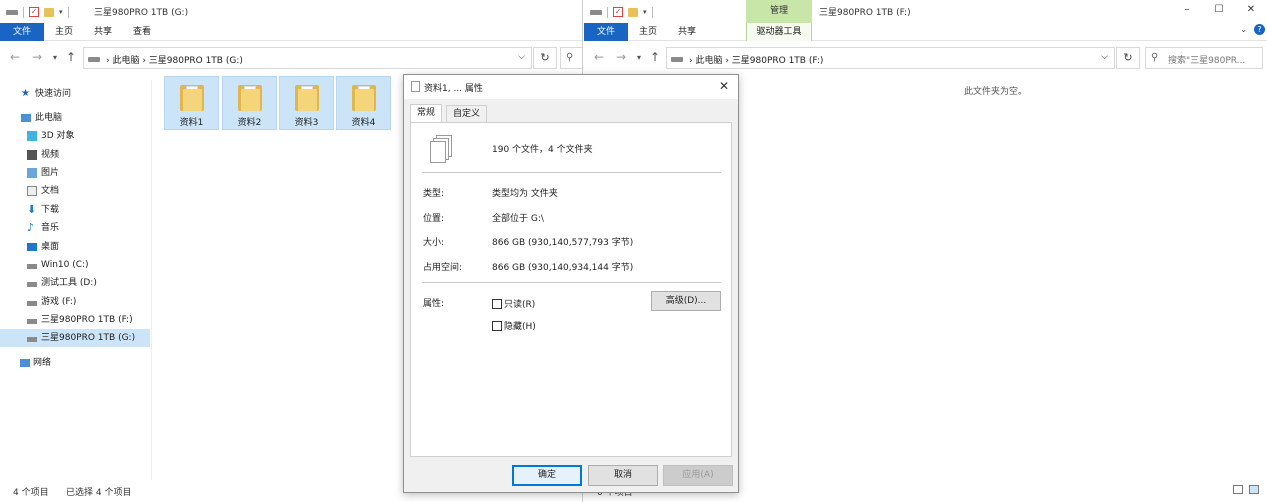 The height and width of the screenshot is (502, 1267). Describe the element at coordinates (31, 493) in the screenshot. I see `item-count: 4 个项目` at that location.